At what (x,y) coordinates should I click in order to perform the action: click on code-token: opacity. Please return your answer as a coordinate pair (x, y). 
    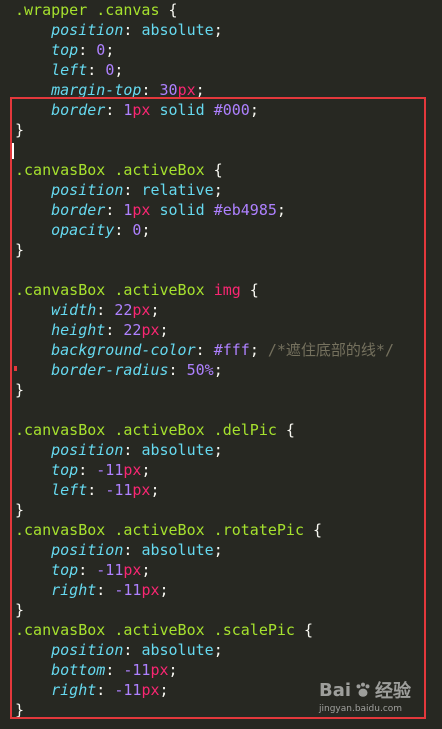
    Looking at the image, I should click on (83, 230).